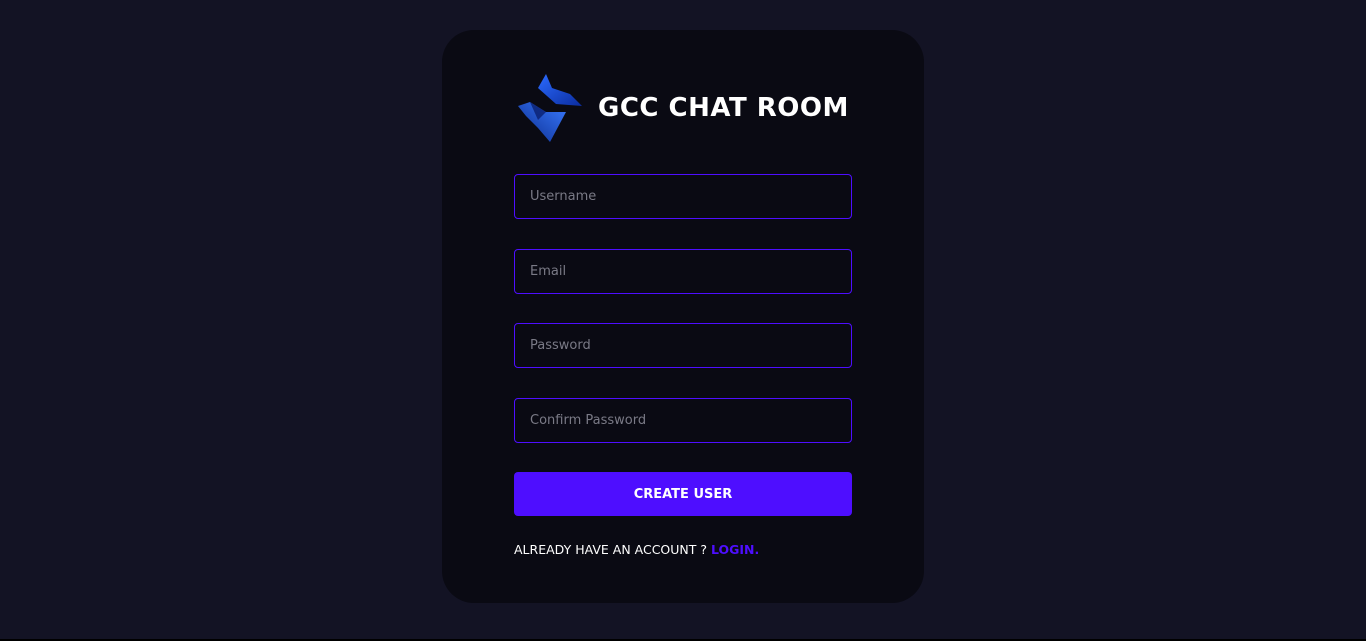 Image resolution: width=1366 pixels, height=641 pixels. What do you see at coordinates (612, 549) in the screenshot?
I see `login-prompt-text: ALREADY HAVE AN ACCOUNT ?` at bounding box center [612, 549].